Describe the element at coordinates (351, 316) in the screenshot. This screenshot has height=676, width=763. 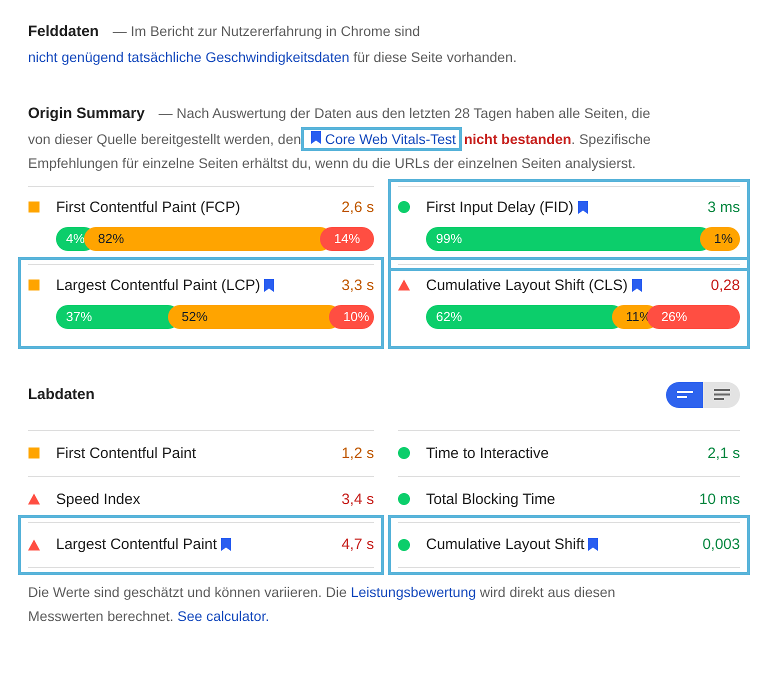
I see `distribution-segment: 10%` at that location.